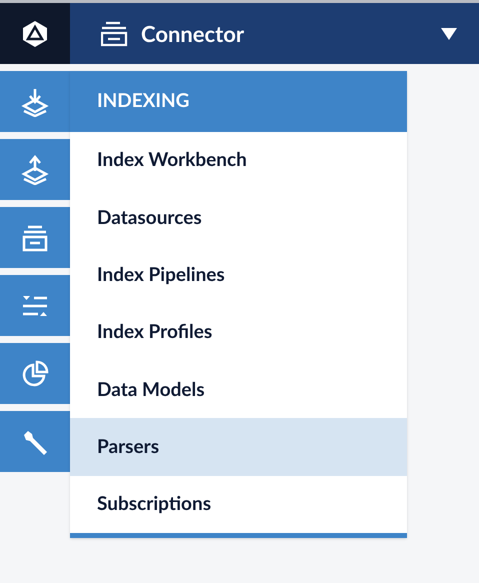  Describe the element at coordinates (238, 447) in the screenshot. I see `menu-item: Parsers` at that location.